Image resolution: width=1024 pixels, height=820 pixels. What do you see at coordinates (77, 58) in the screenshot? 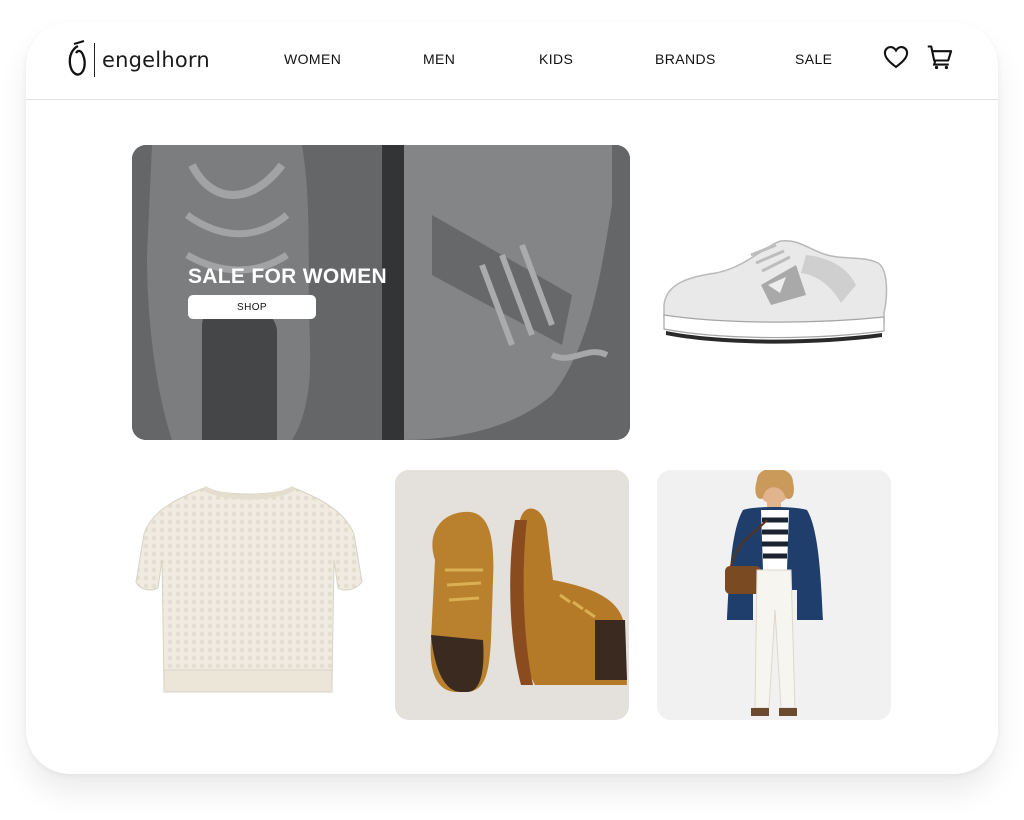
I see `engelhorn-mark-icon` at bounding box center [77, 58].